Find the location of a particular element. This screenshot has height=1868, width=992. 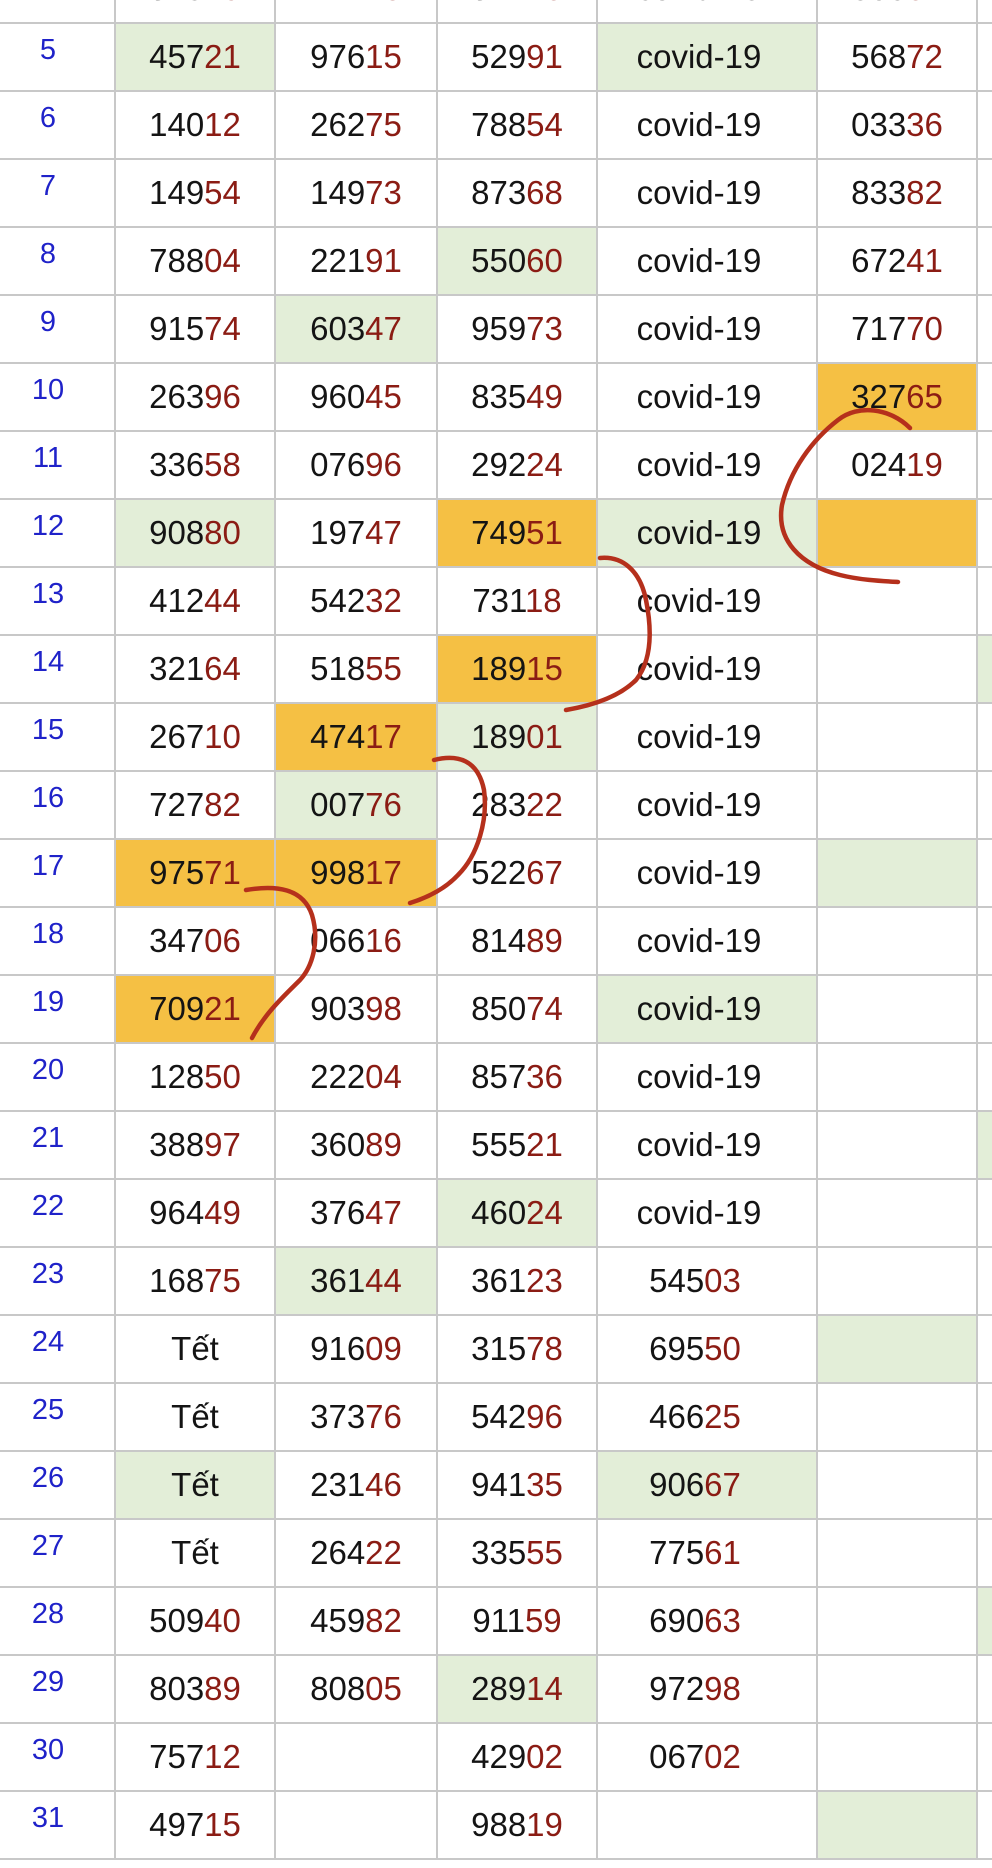

grid-cell: 29224 is located at coordinates (518, 466).